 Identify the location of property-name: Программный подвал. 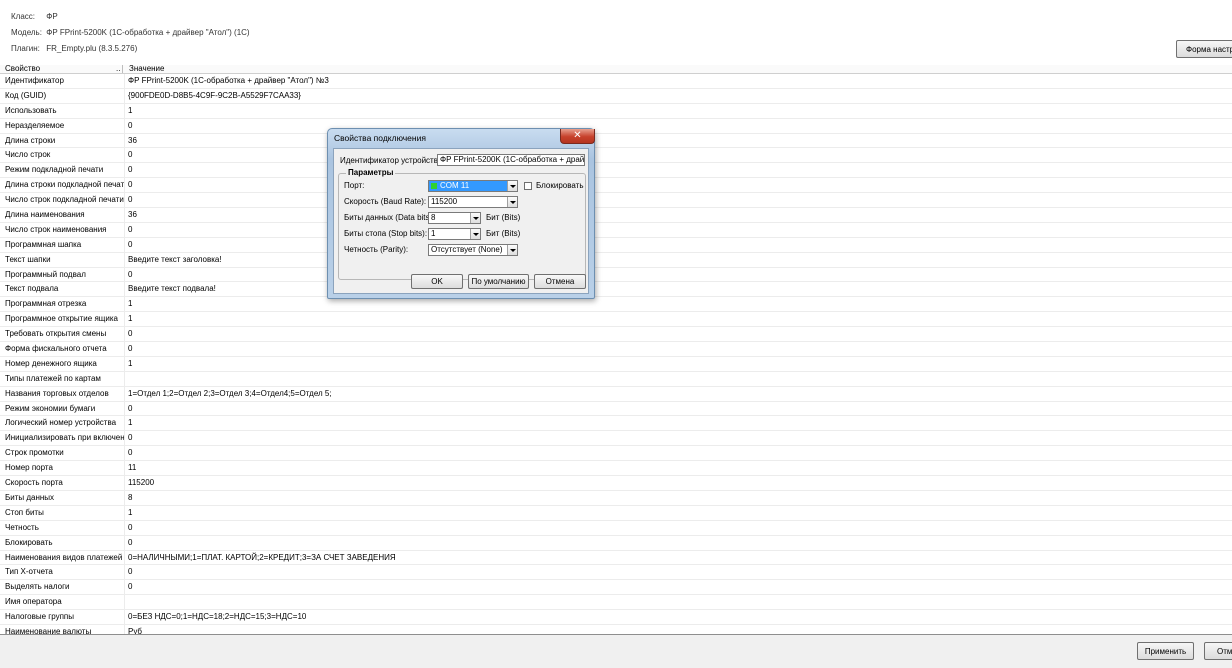
(45, 274).